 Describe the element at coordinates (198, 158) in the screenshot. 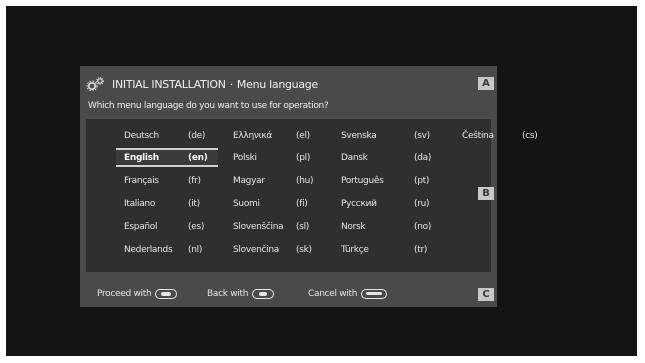

I see `language-code: (en)` at that location.